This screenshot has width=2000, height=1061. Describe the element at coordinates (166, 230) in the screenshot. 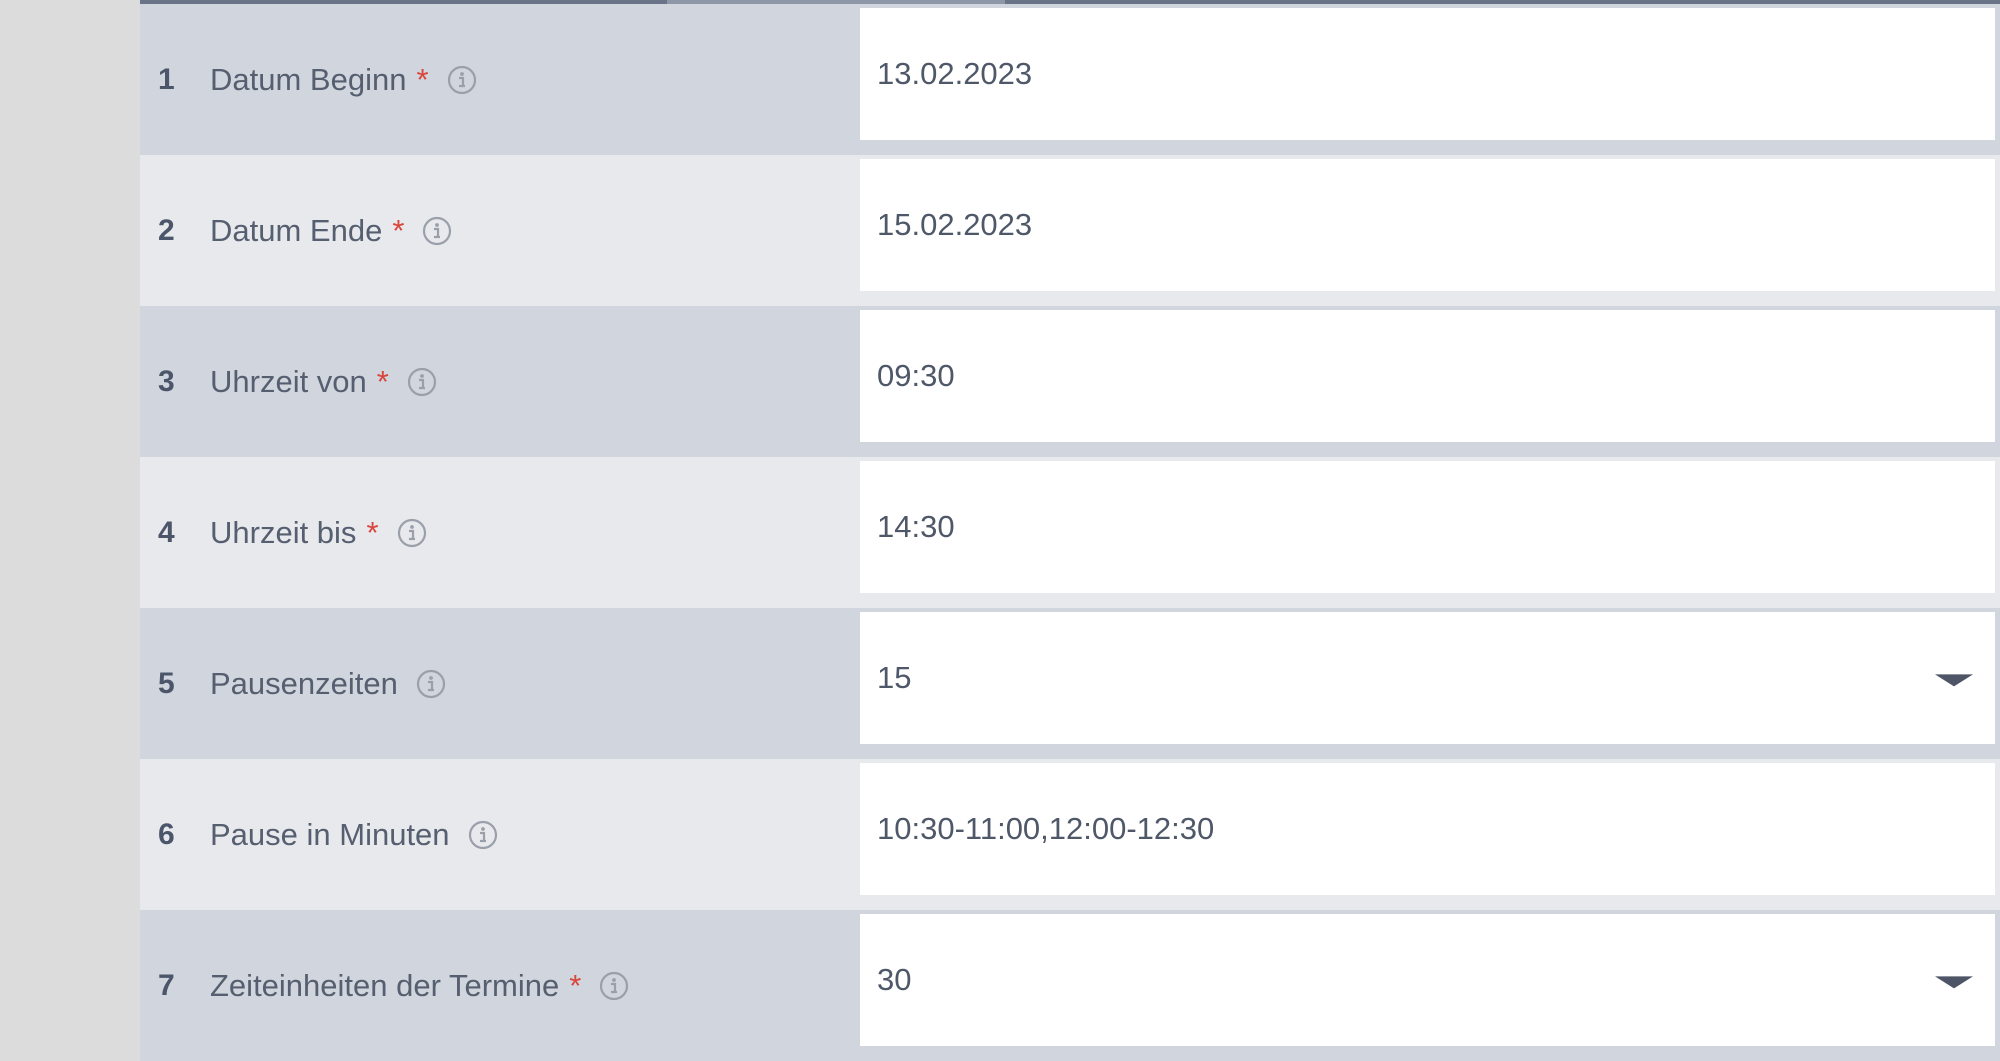

I see `row-number: 2` at that location.